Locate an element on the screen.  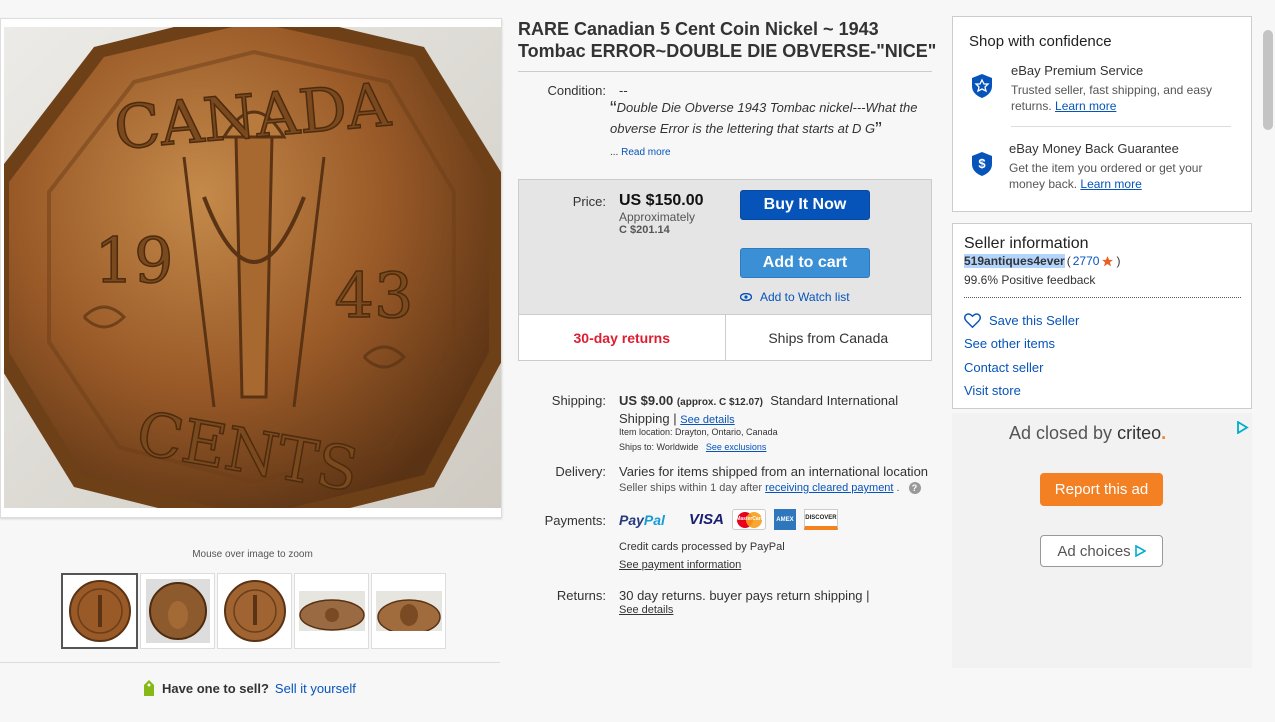
adchoices-triangle-icon is located at coordinates (1140, 551).